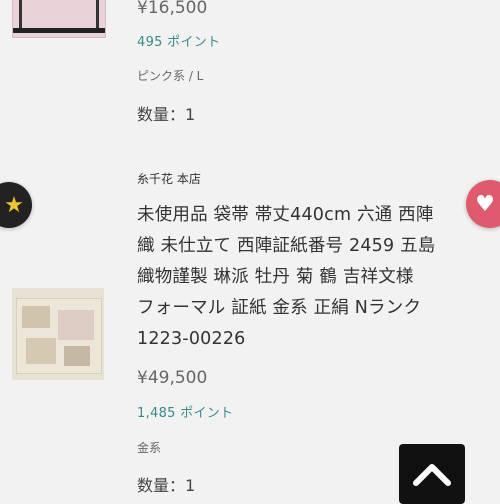 The image size is (500, 504). Describe the element at coordinates (172, 378) in the screenshot. I see `product-price: ¥49,500` at that location.